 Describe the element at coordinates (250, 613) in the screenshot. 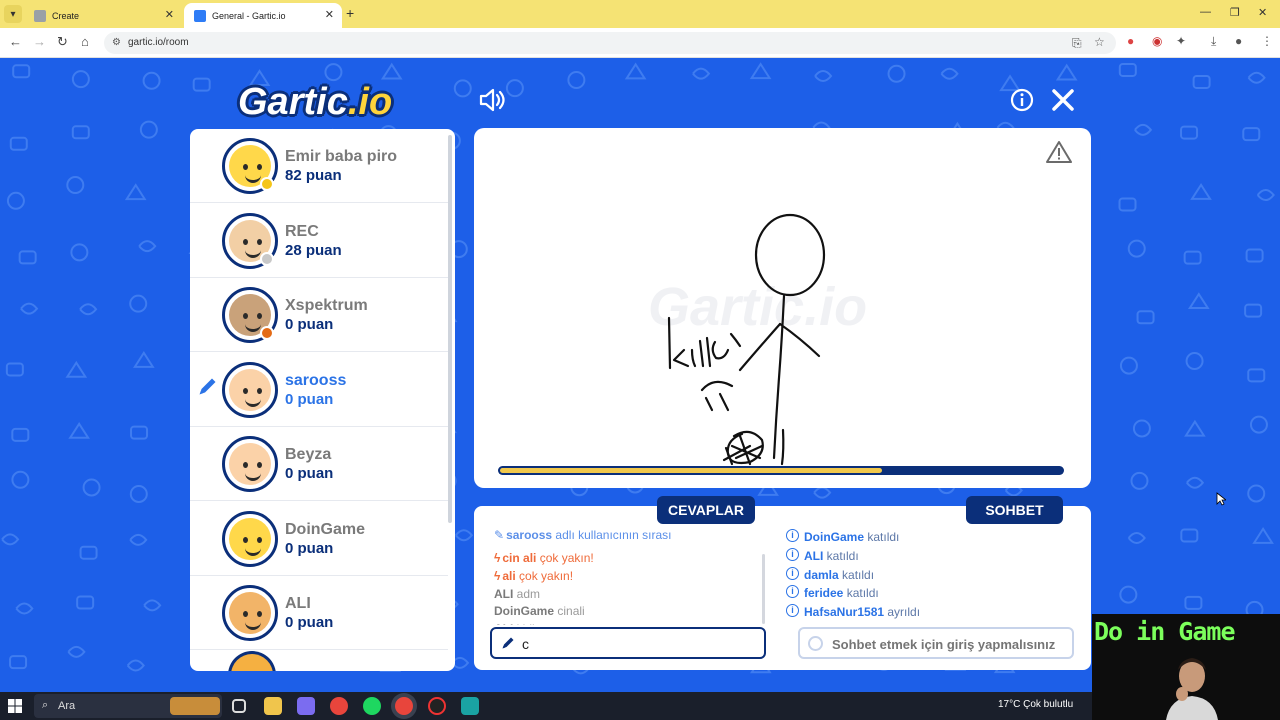

I see `player-avatar` at that location.